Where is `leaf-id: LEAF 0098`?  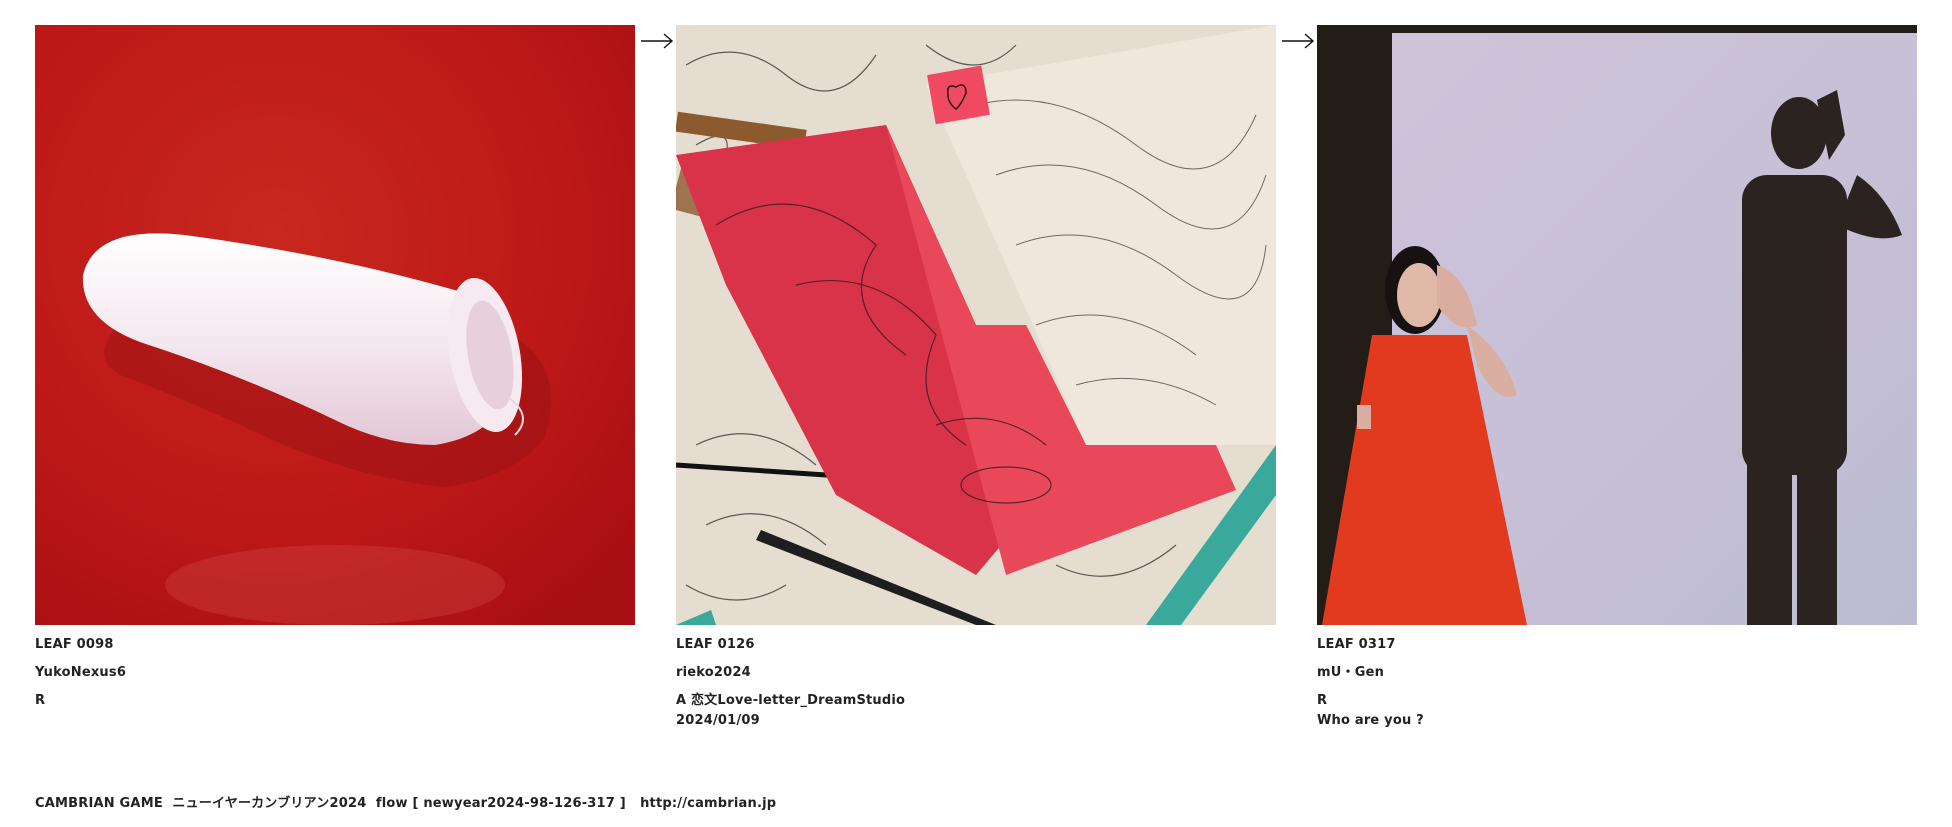 leaf-id: LEAF 0098 is located at coordinates (74, 644).